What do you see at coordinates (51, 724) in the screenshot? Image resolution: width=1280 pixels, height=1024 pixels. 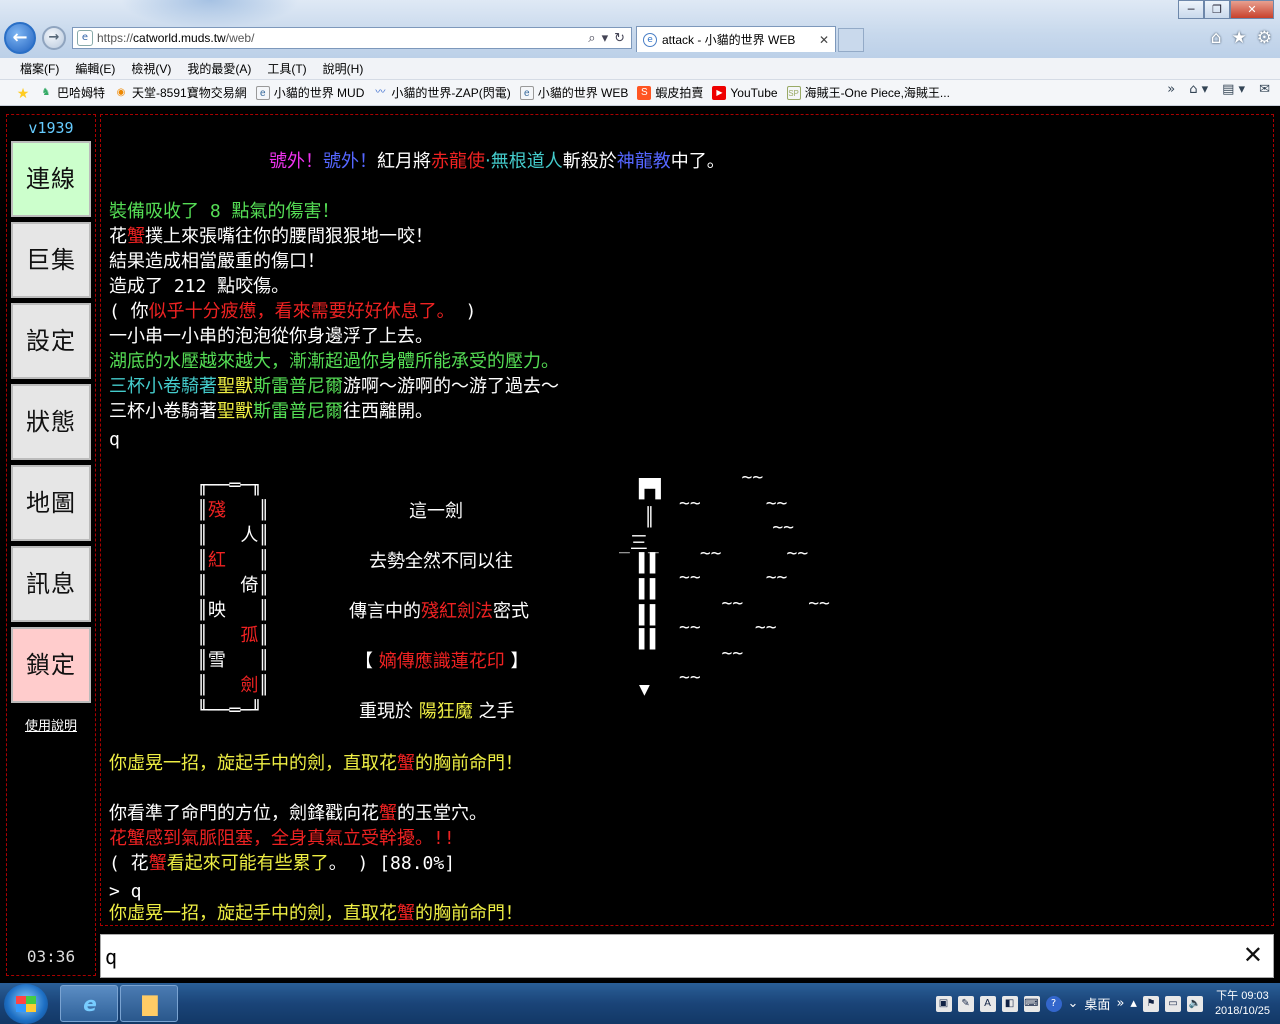 I see `help-link: 使用說明` at bounding box center [51, 724].